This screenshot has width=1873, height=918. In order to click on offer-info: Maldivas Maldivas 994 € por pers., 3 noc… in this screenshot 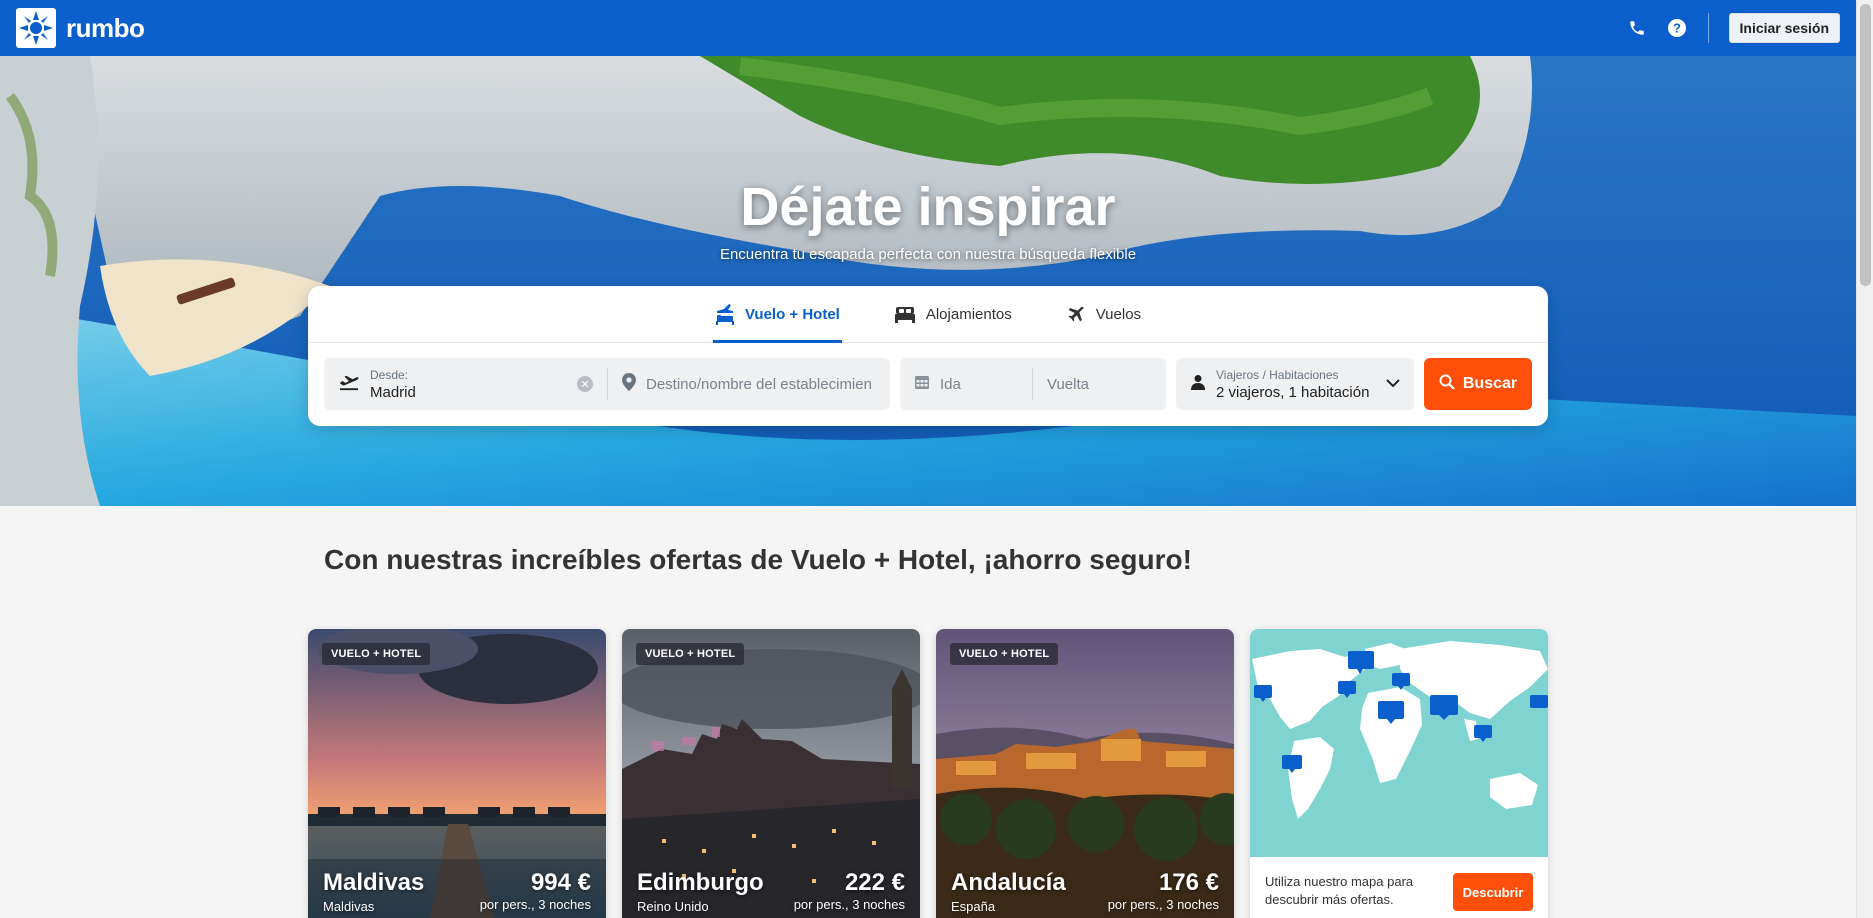, I will do `click(457, 891)`.